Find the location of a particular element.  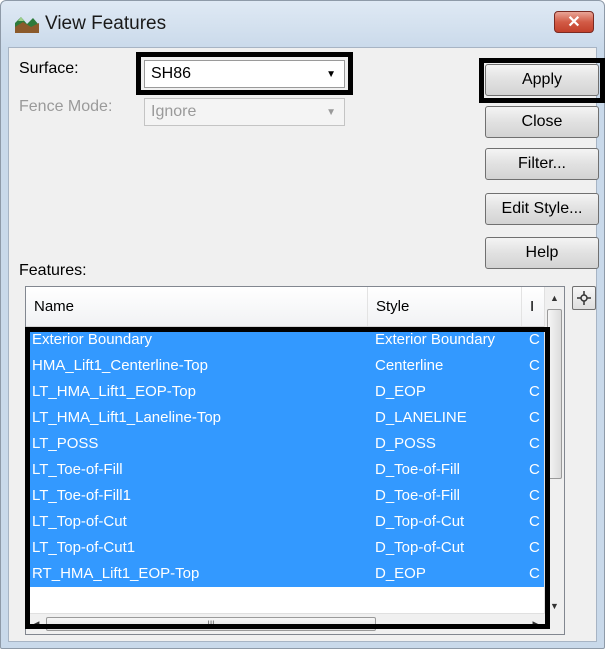

fence-mode-label: Fence Mode: is located at coordinates (66, 106).